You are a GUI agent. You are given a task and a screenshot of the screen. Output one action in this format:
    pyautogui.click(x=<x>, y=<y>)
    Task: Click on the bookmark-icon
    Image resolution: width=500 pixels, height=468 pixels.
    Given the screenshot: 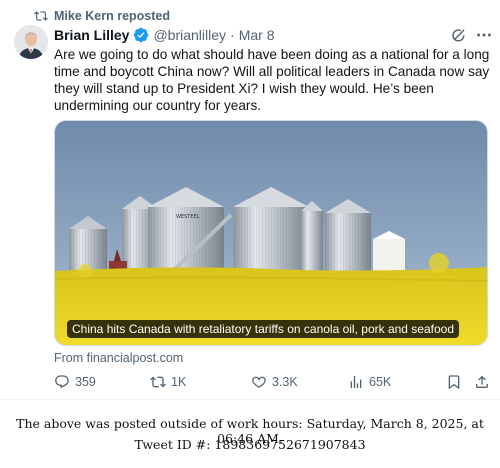 What is the action you would take?
    pyautogui.click(x=454, y=382)
    